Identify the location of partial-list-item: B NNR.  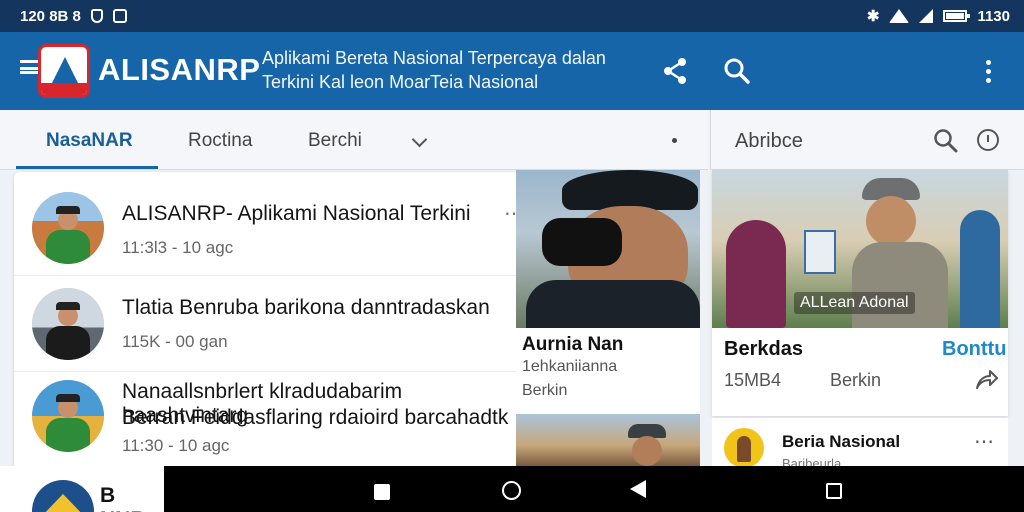
(82, 489).